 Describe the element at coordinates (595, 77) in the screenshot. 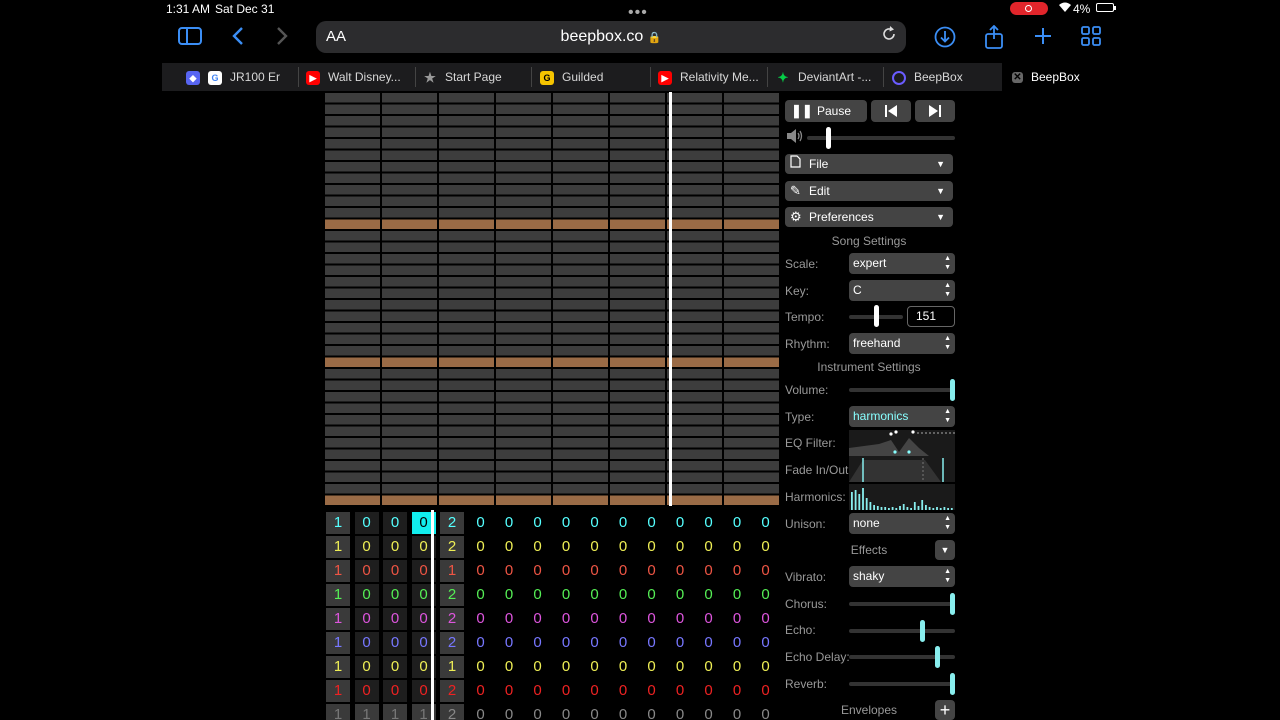

I see `tab-3: G Guilded` at that location.